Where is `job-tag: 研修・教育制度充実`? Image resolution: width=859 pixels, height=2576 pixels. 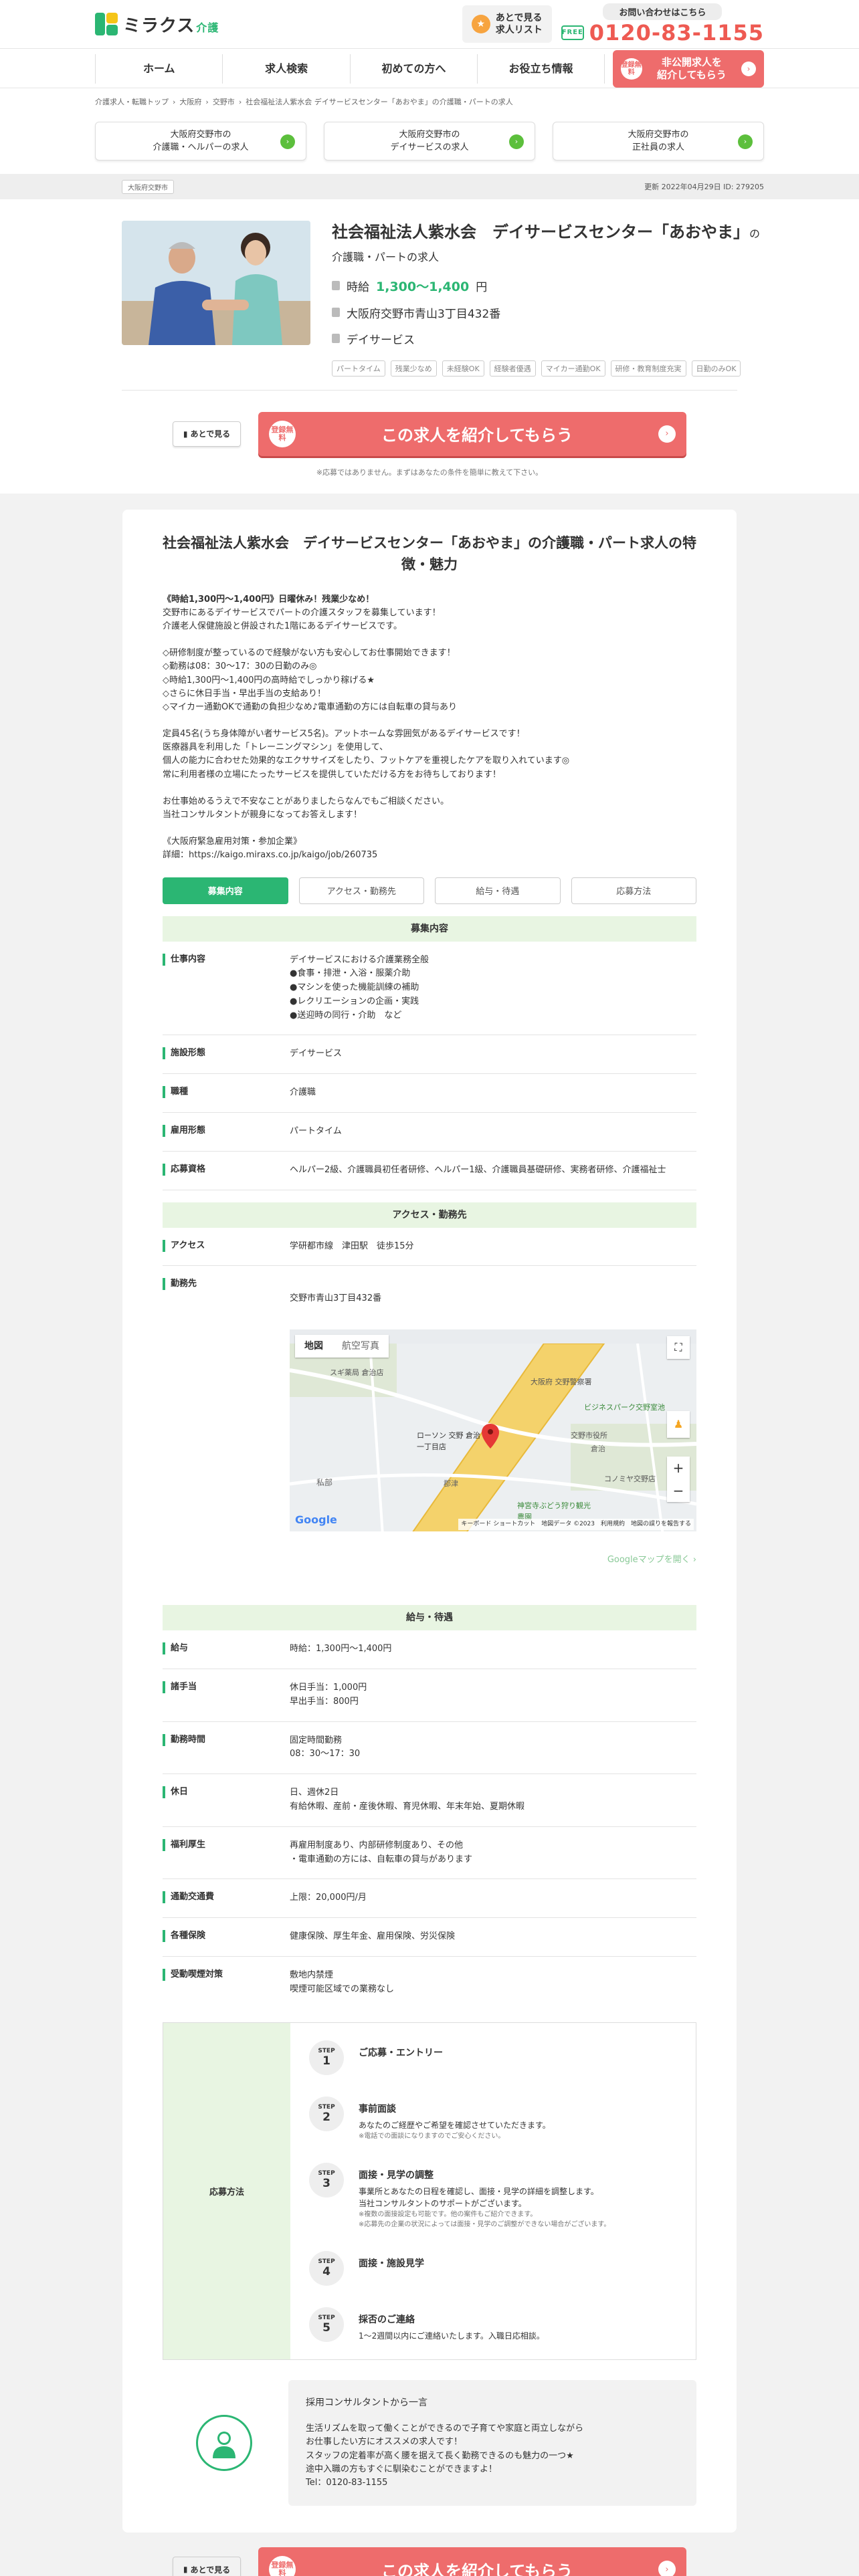 job-tag: 研修・教育制度充実 is located at coordinates (648, 368).